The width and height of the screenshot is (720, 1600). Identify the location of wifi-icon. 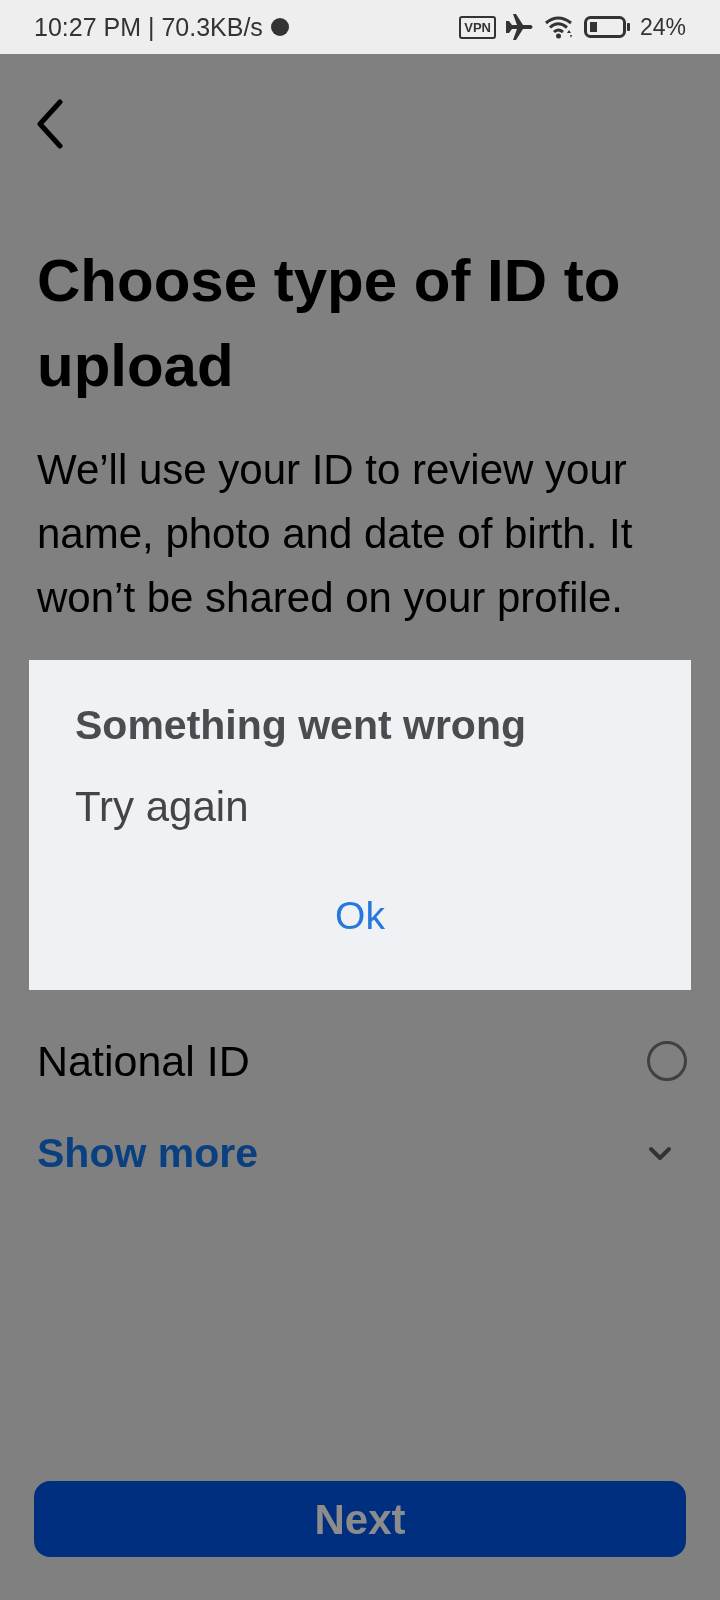
(558, 27).